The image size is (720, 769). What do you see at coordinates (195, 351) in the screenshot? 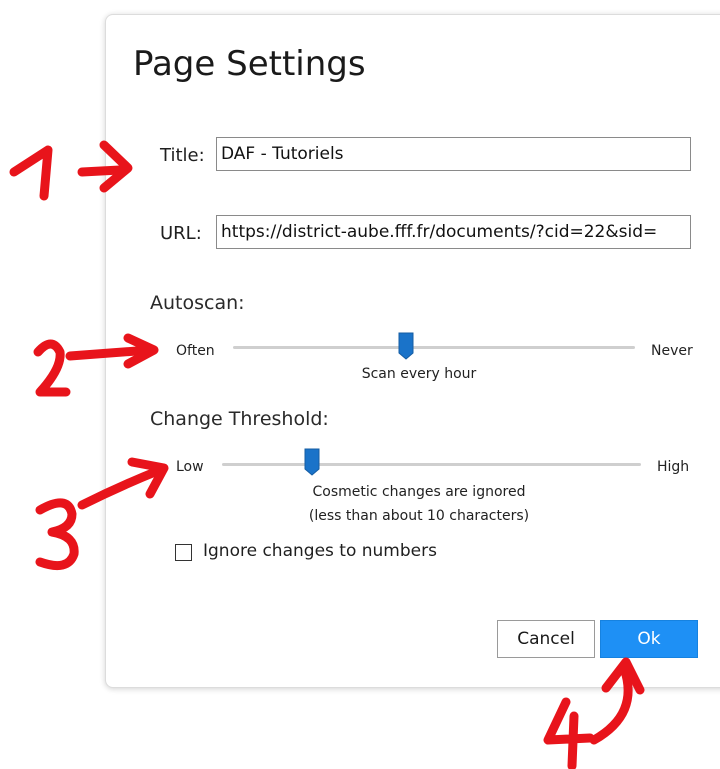
I see `autoscan-min-label: Often` at bounding box center [195, 351].